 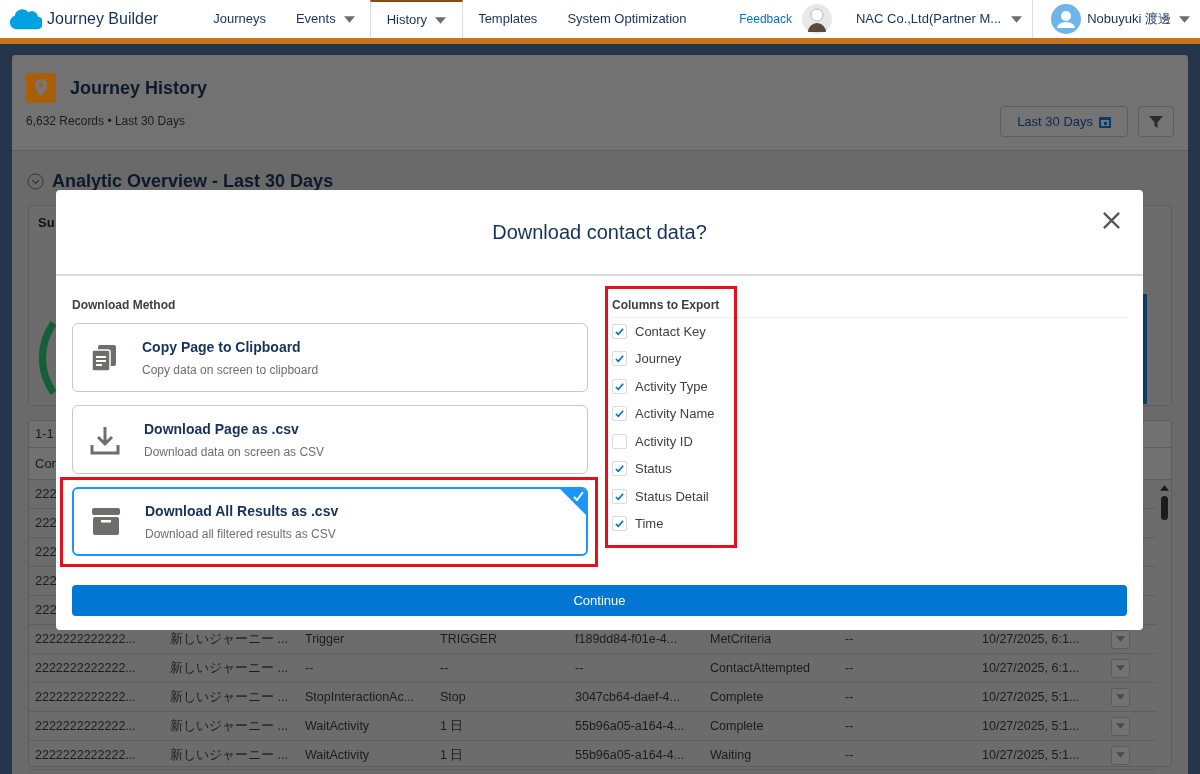 What do you see at coordinates (222, 347) in the screenshot?
I see `option-title: Copy Page to Clipboard` at bounding box center [222, 347].